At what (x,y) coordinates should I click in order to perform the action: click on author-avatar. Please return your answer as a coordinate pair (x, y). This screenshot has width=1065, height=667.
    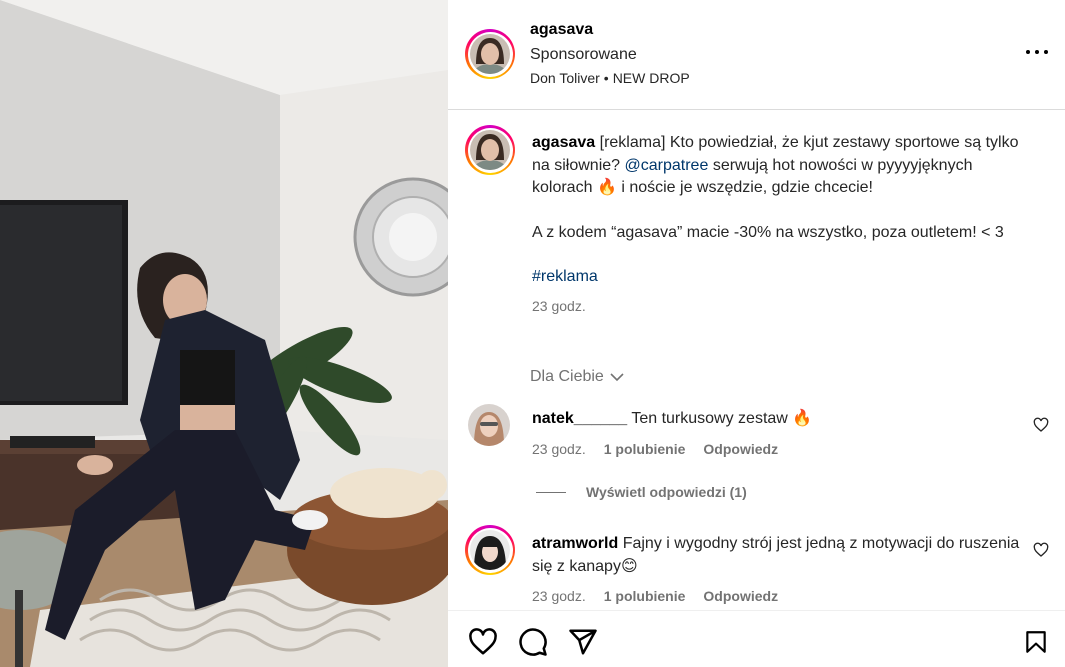
    Looking at the image, I should click on (490, 54).